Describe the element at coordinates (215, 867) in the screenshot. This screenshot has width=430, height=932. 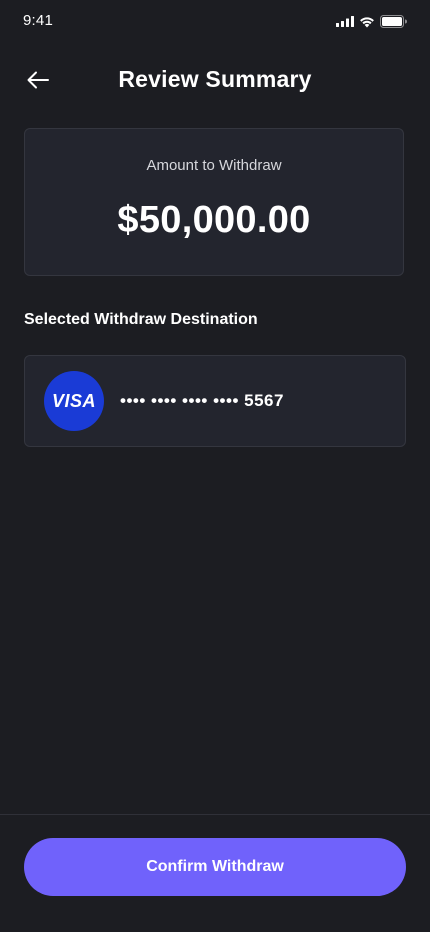
I see `confirm-withdraw-button: Confirm Withdraw` at that location.